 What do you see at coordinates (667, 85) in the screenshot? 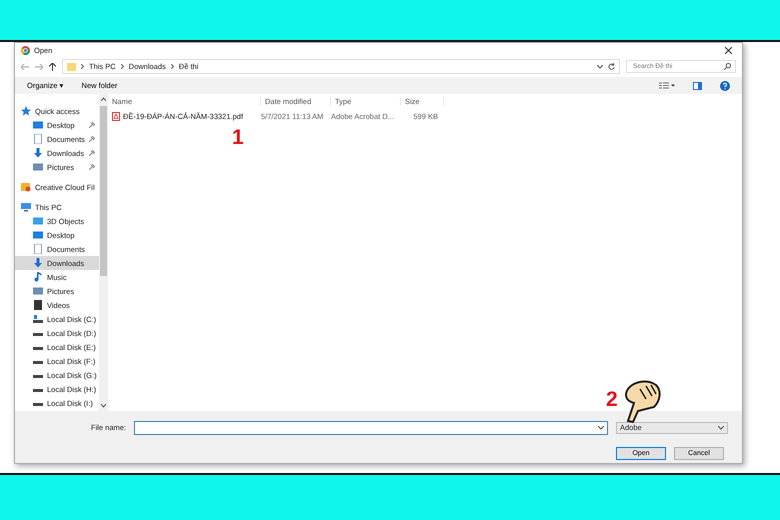
I see `view-options-icon` at bounding box center [667, 85].